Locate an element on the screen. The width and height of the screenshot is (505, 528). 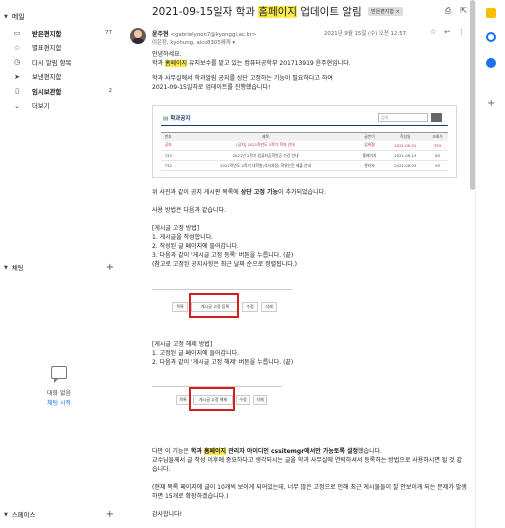
side-panel: + is located at coordinates (490, 264).